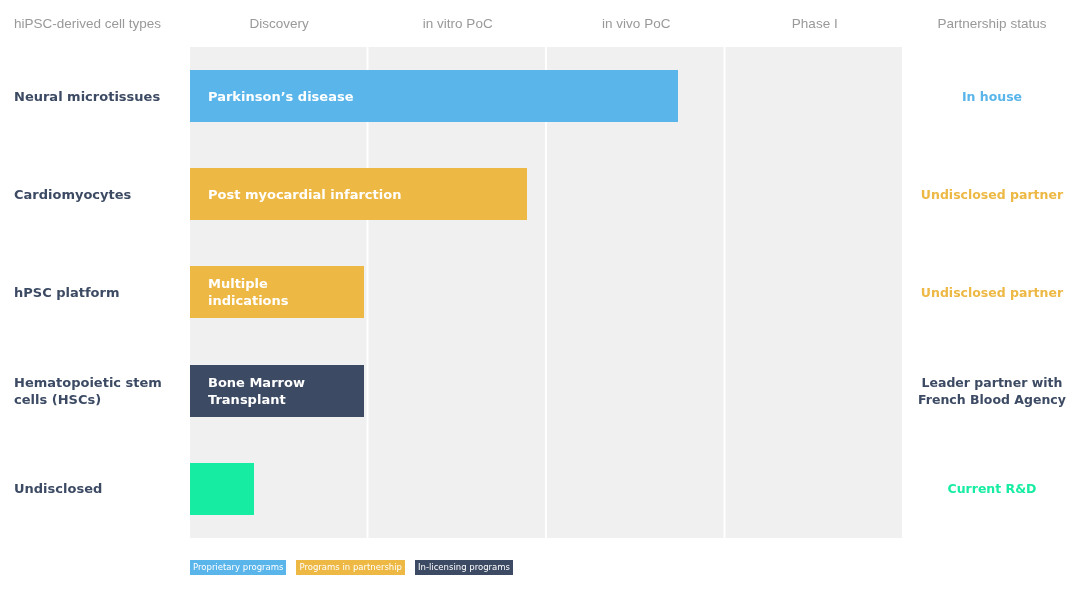 This screenshot has height=592, width=1080. What do you see at coordinates (992, 390) in the screenshot?
I see `partnership-status: Leader partner with French Blood Agency` at bounding box center [992, 390].